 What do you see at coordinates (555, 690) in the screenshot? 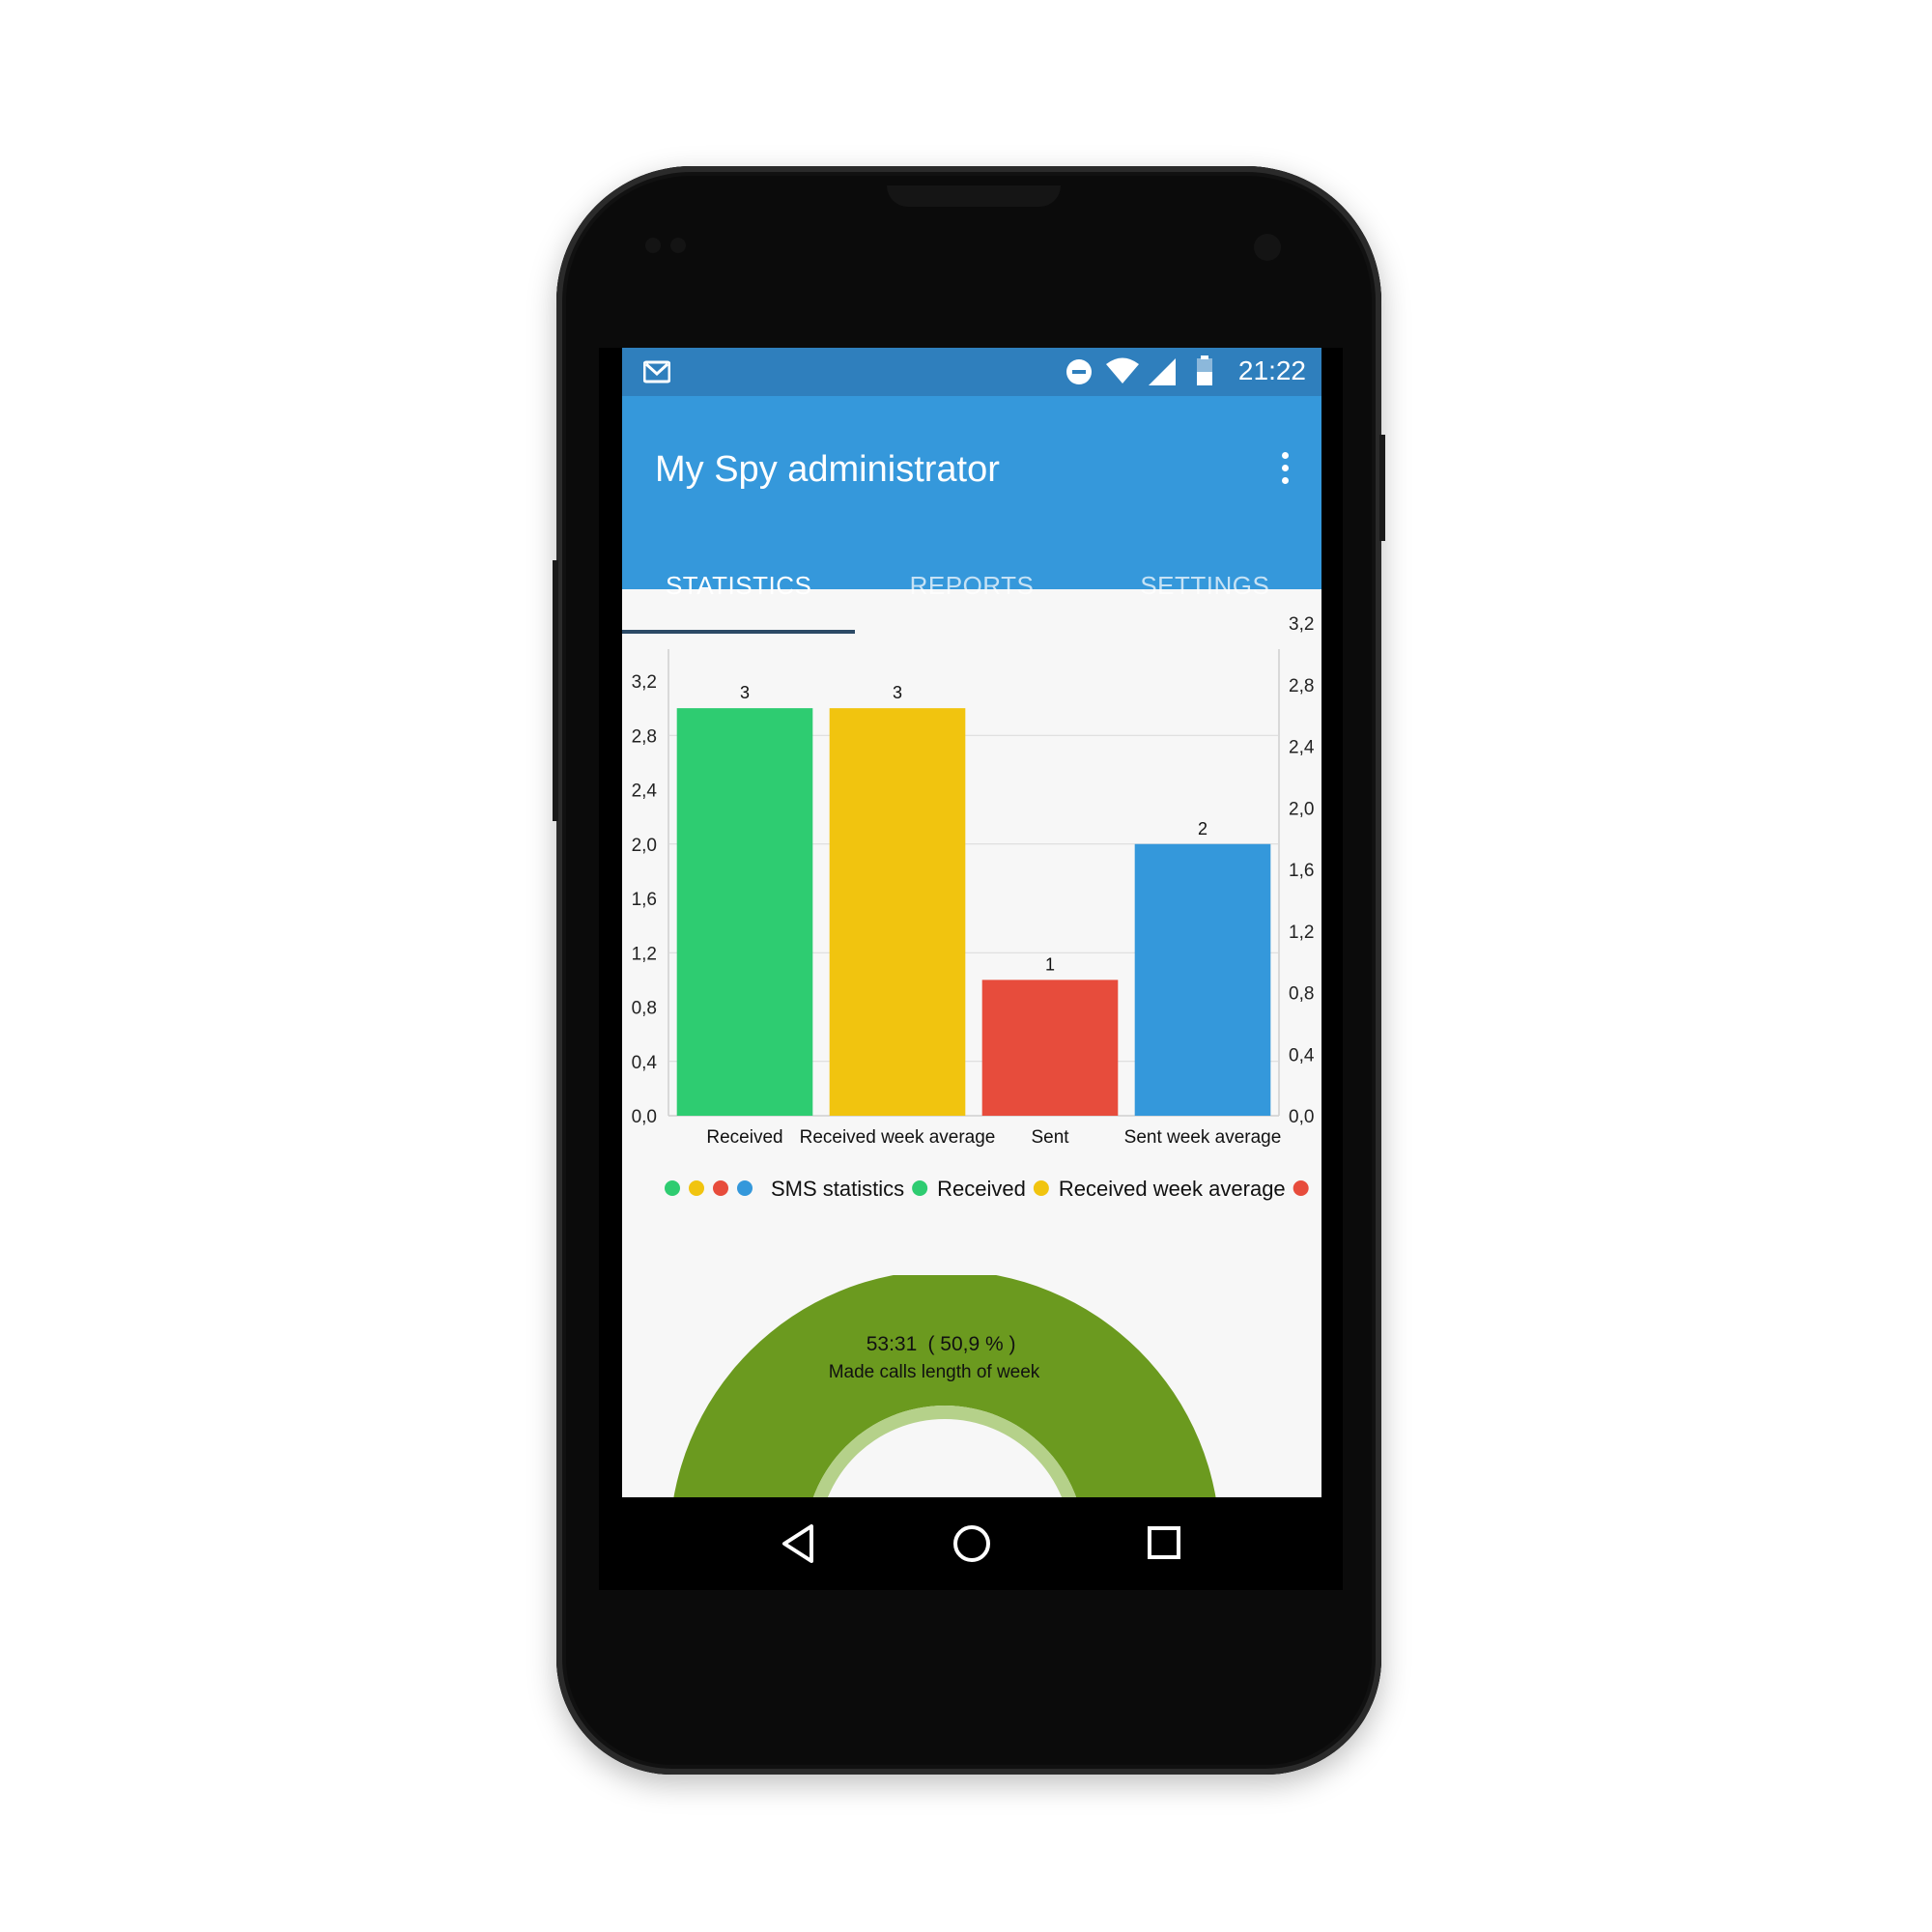
I see `volume-button` at bounding box center [555, 690].